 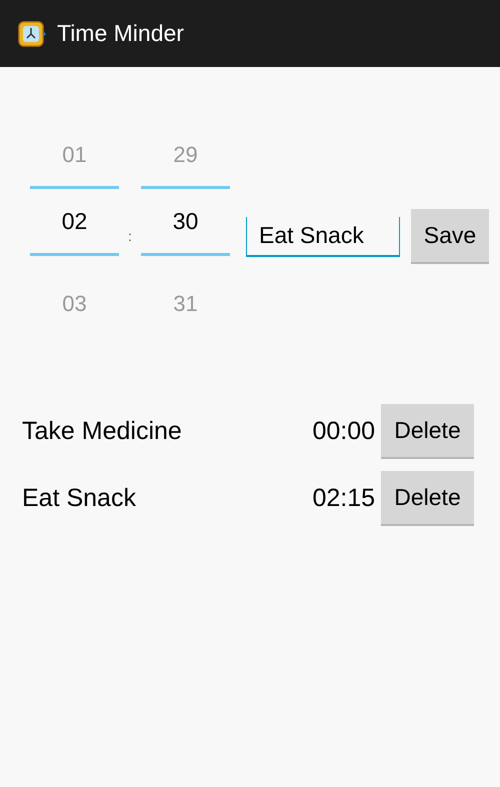 What do you see at coordinates (185, 221) in the screenshot?
I see `picker-value: 30` at bounding box center [185, 221].